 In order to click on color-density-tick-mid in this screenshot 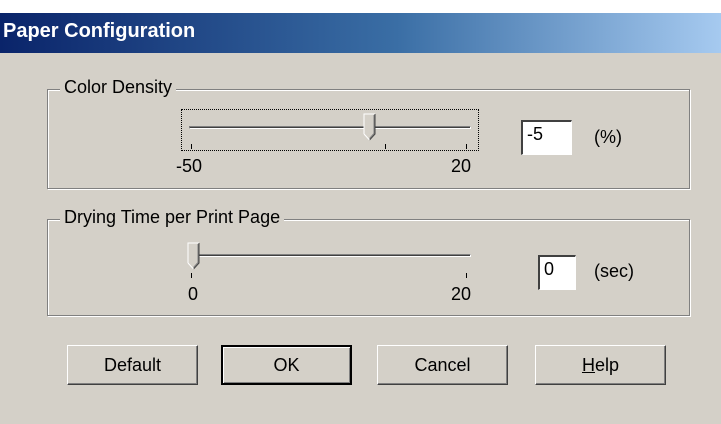, I will do `click(385, 146)`.